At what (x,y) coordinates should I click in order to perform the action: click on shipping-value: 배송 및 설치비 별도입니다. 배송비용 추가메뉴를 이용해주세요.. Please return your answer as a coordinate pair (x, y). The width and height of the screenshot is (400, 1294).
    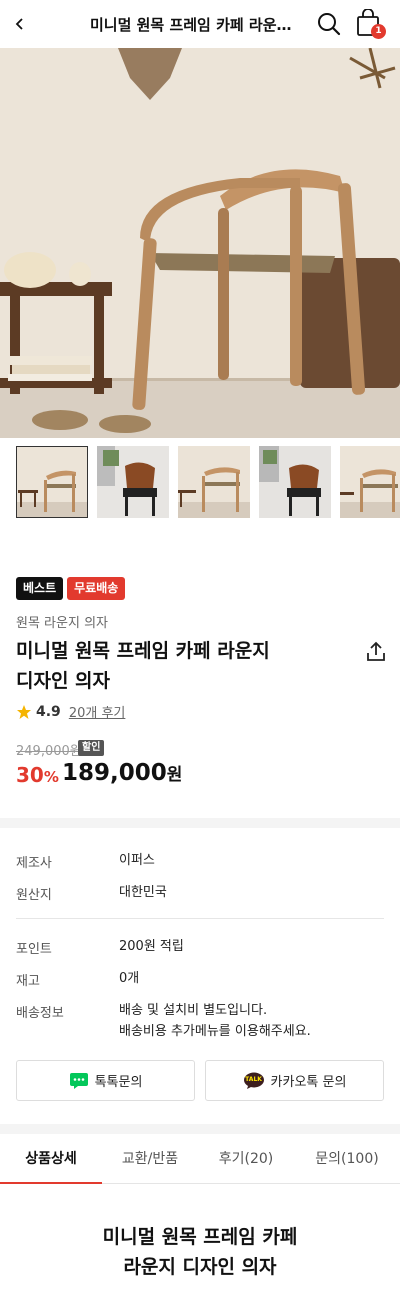
    Looking at the image, I should click on (215, 1021).